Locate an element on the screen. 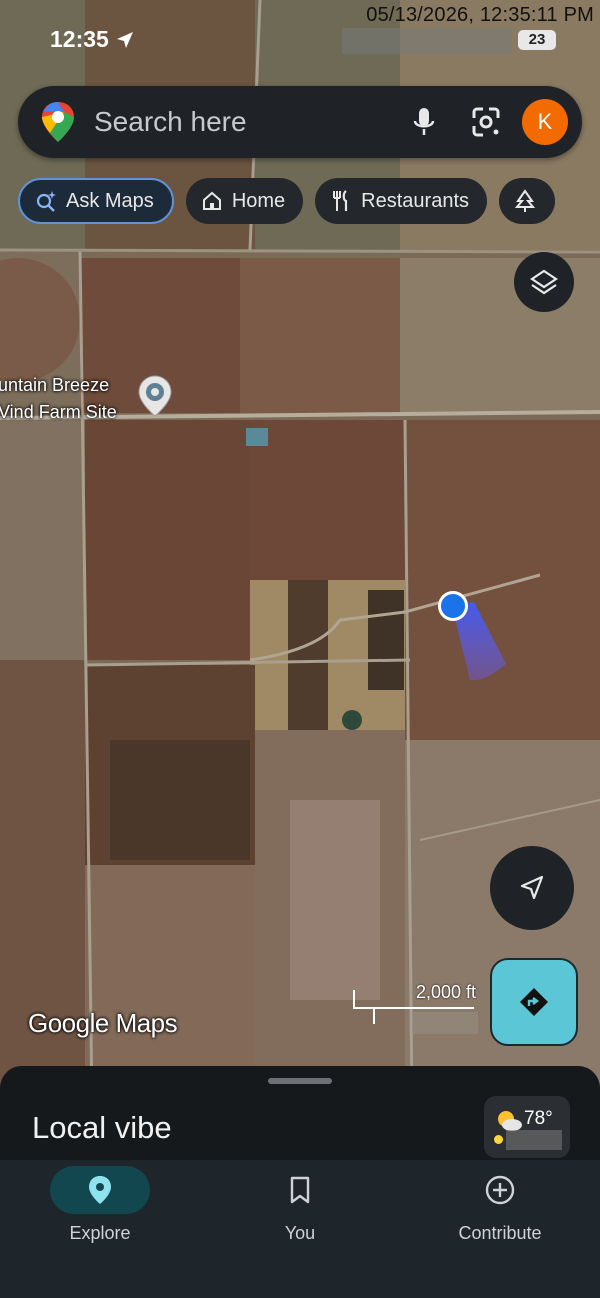 The width and height of the screenshot is (600, 1298). google-maps-logo-icon is located at coordinates (58, 122).